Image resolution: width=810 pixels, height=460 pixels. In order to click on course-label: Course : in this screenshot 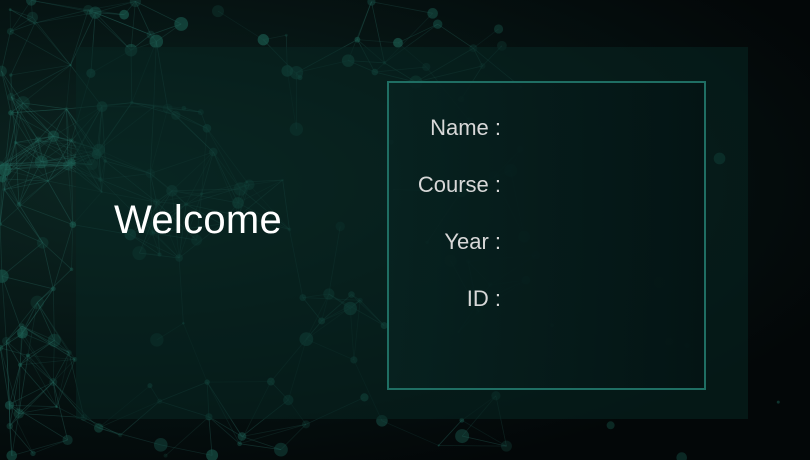, I will do `click(459, 184)`.